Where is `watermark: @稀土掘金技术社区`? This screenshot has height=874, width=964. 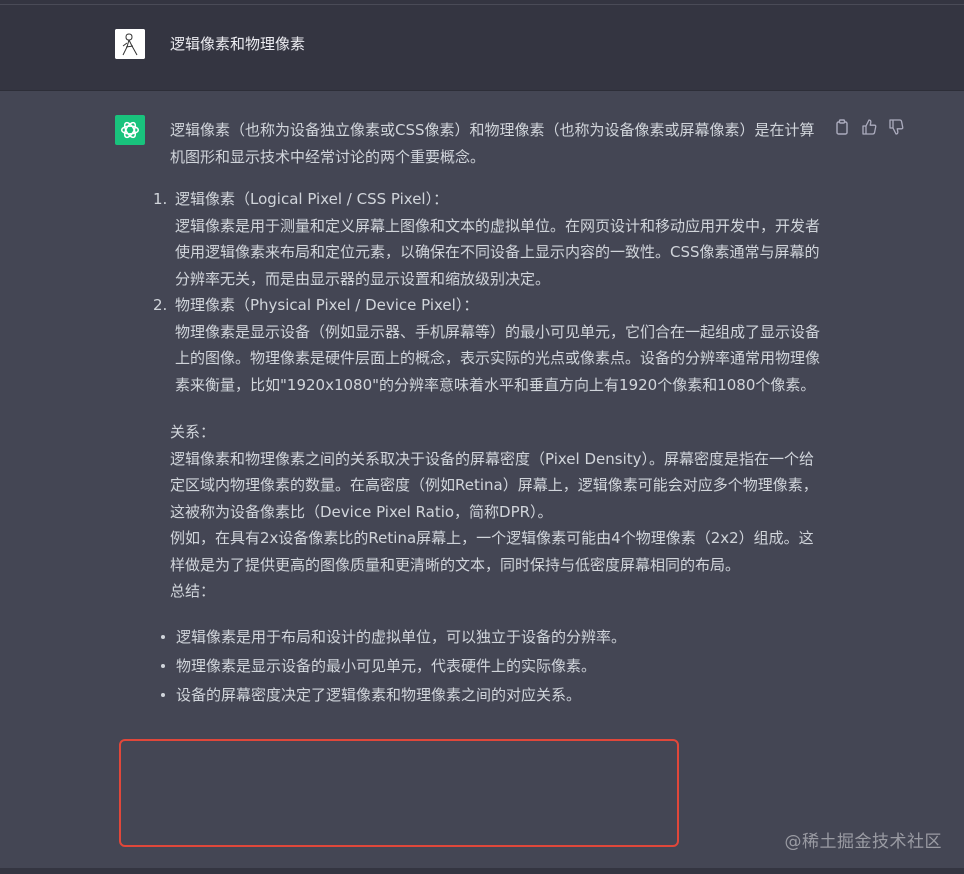
watermark: @稀土掘金技术社区 is located at coordinates (863, 842).